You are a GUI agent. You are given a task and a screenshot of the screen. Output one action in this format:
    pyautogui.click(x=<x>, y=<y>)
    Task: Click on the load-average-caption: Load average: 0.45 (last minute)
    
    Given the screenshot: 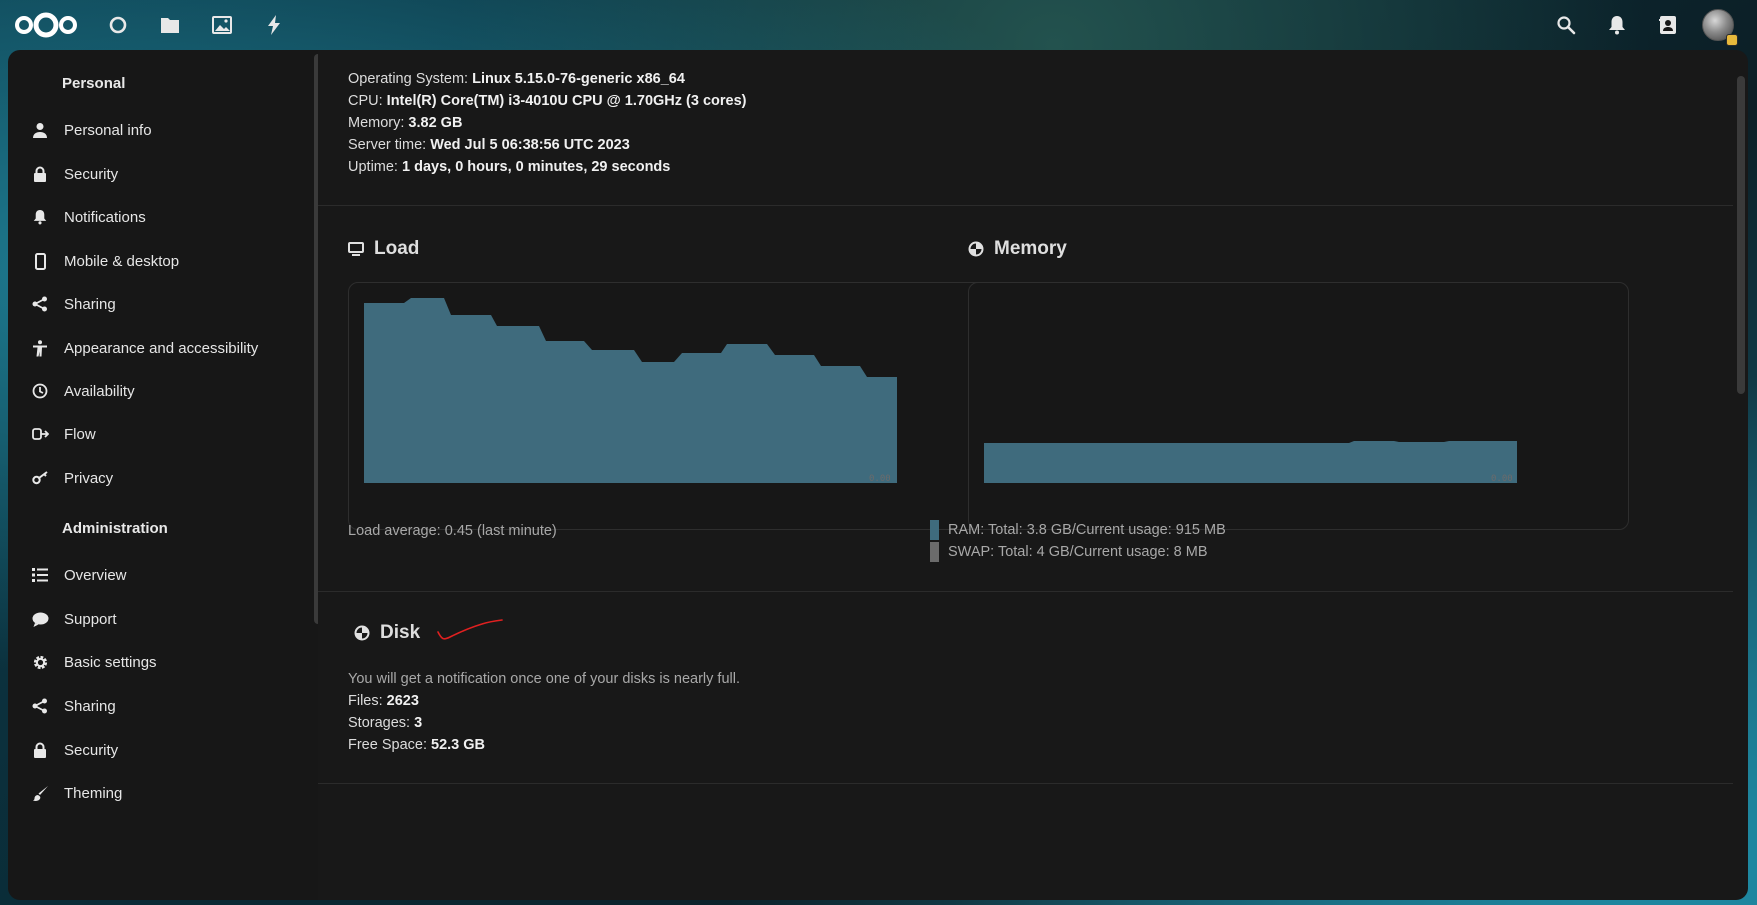 What is the action you would take?
    pyautogui.click(x=452, y=531)
    